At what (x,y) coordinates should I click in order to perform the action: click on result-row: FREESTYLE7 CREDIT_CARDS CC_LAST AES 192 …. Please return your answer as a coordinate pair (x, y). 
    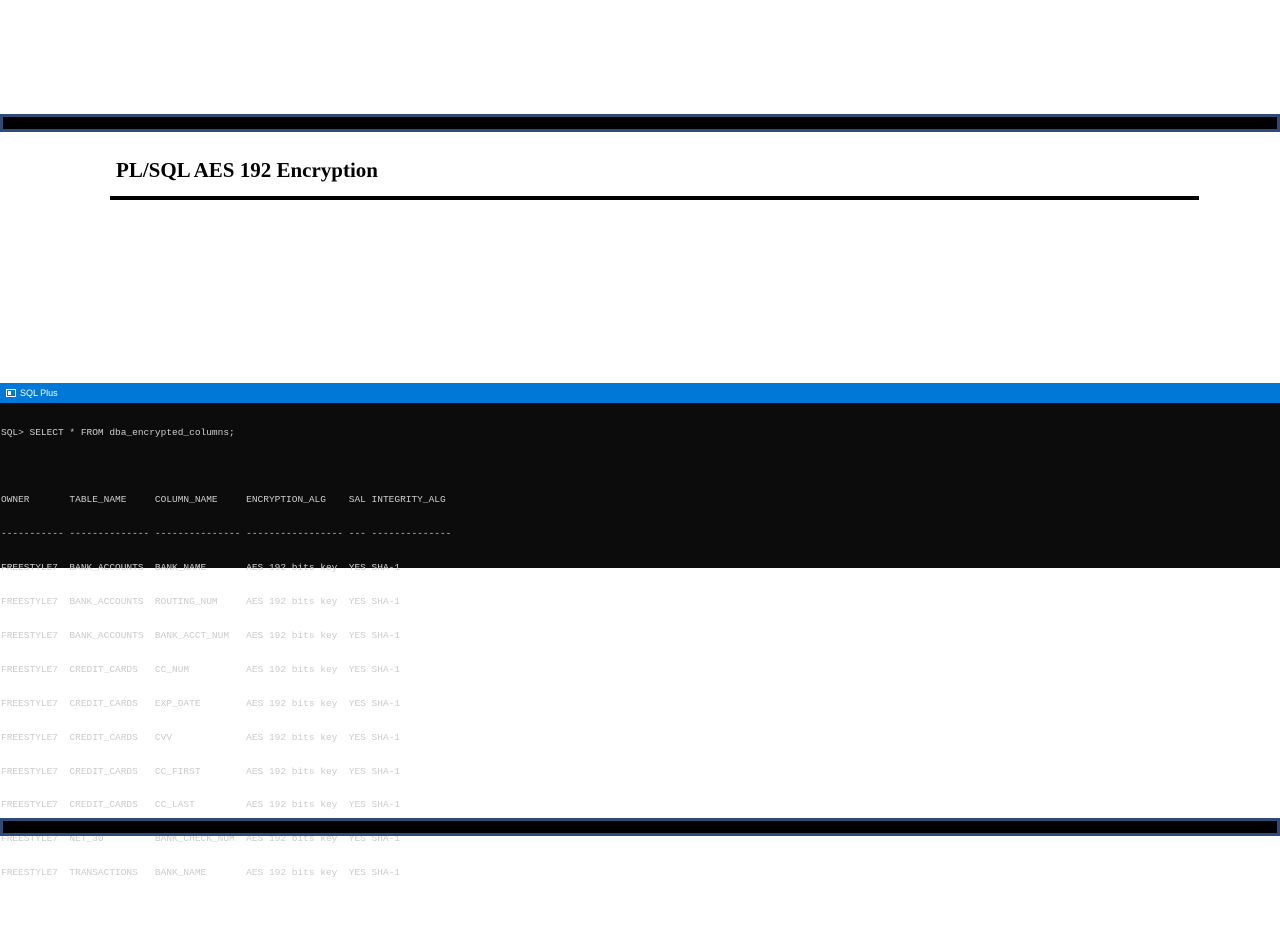
    Looking at the image, I should click on (201, 805).